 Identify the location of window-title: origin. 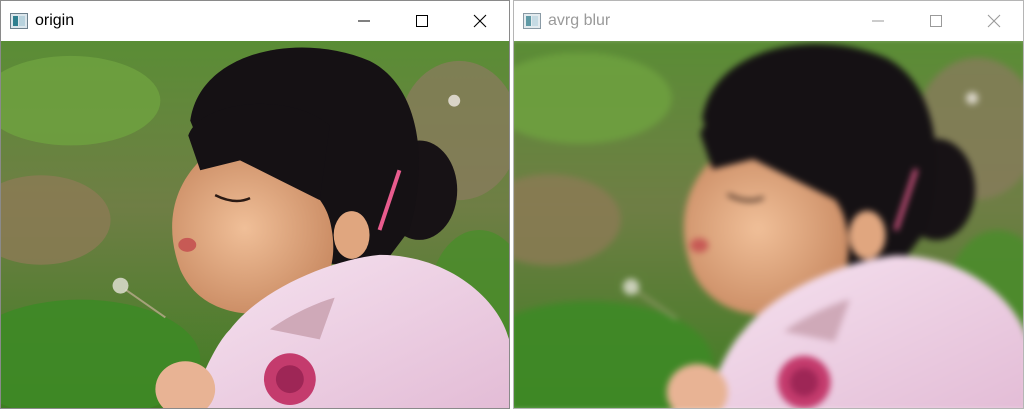
(55, 20).